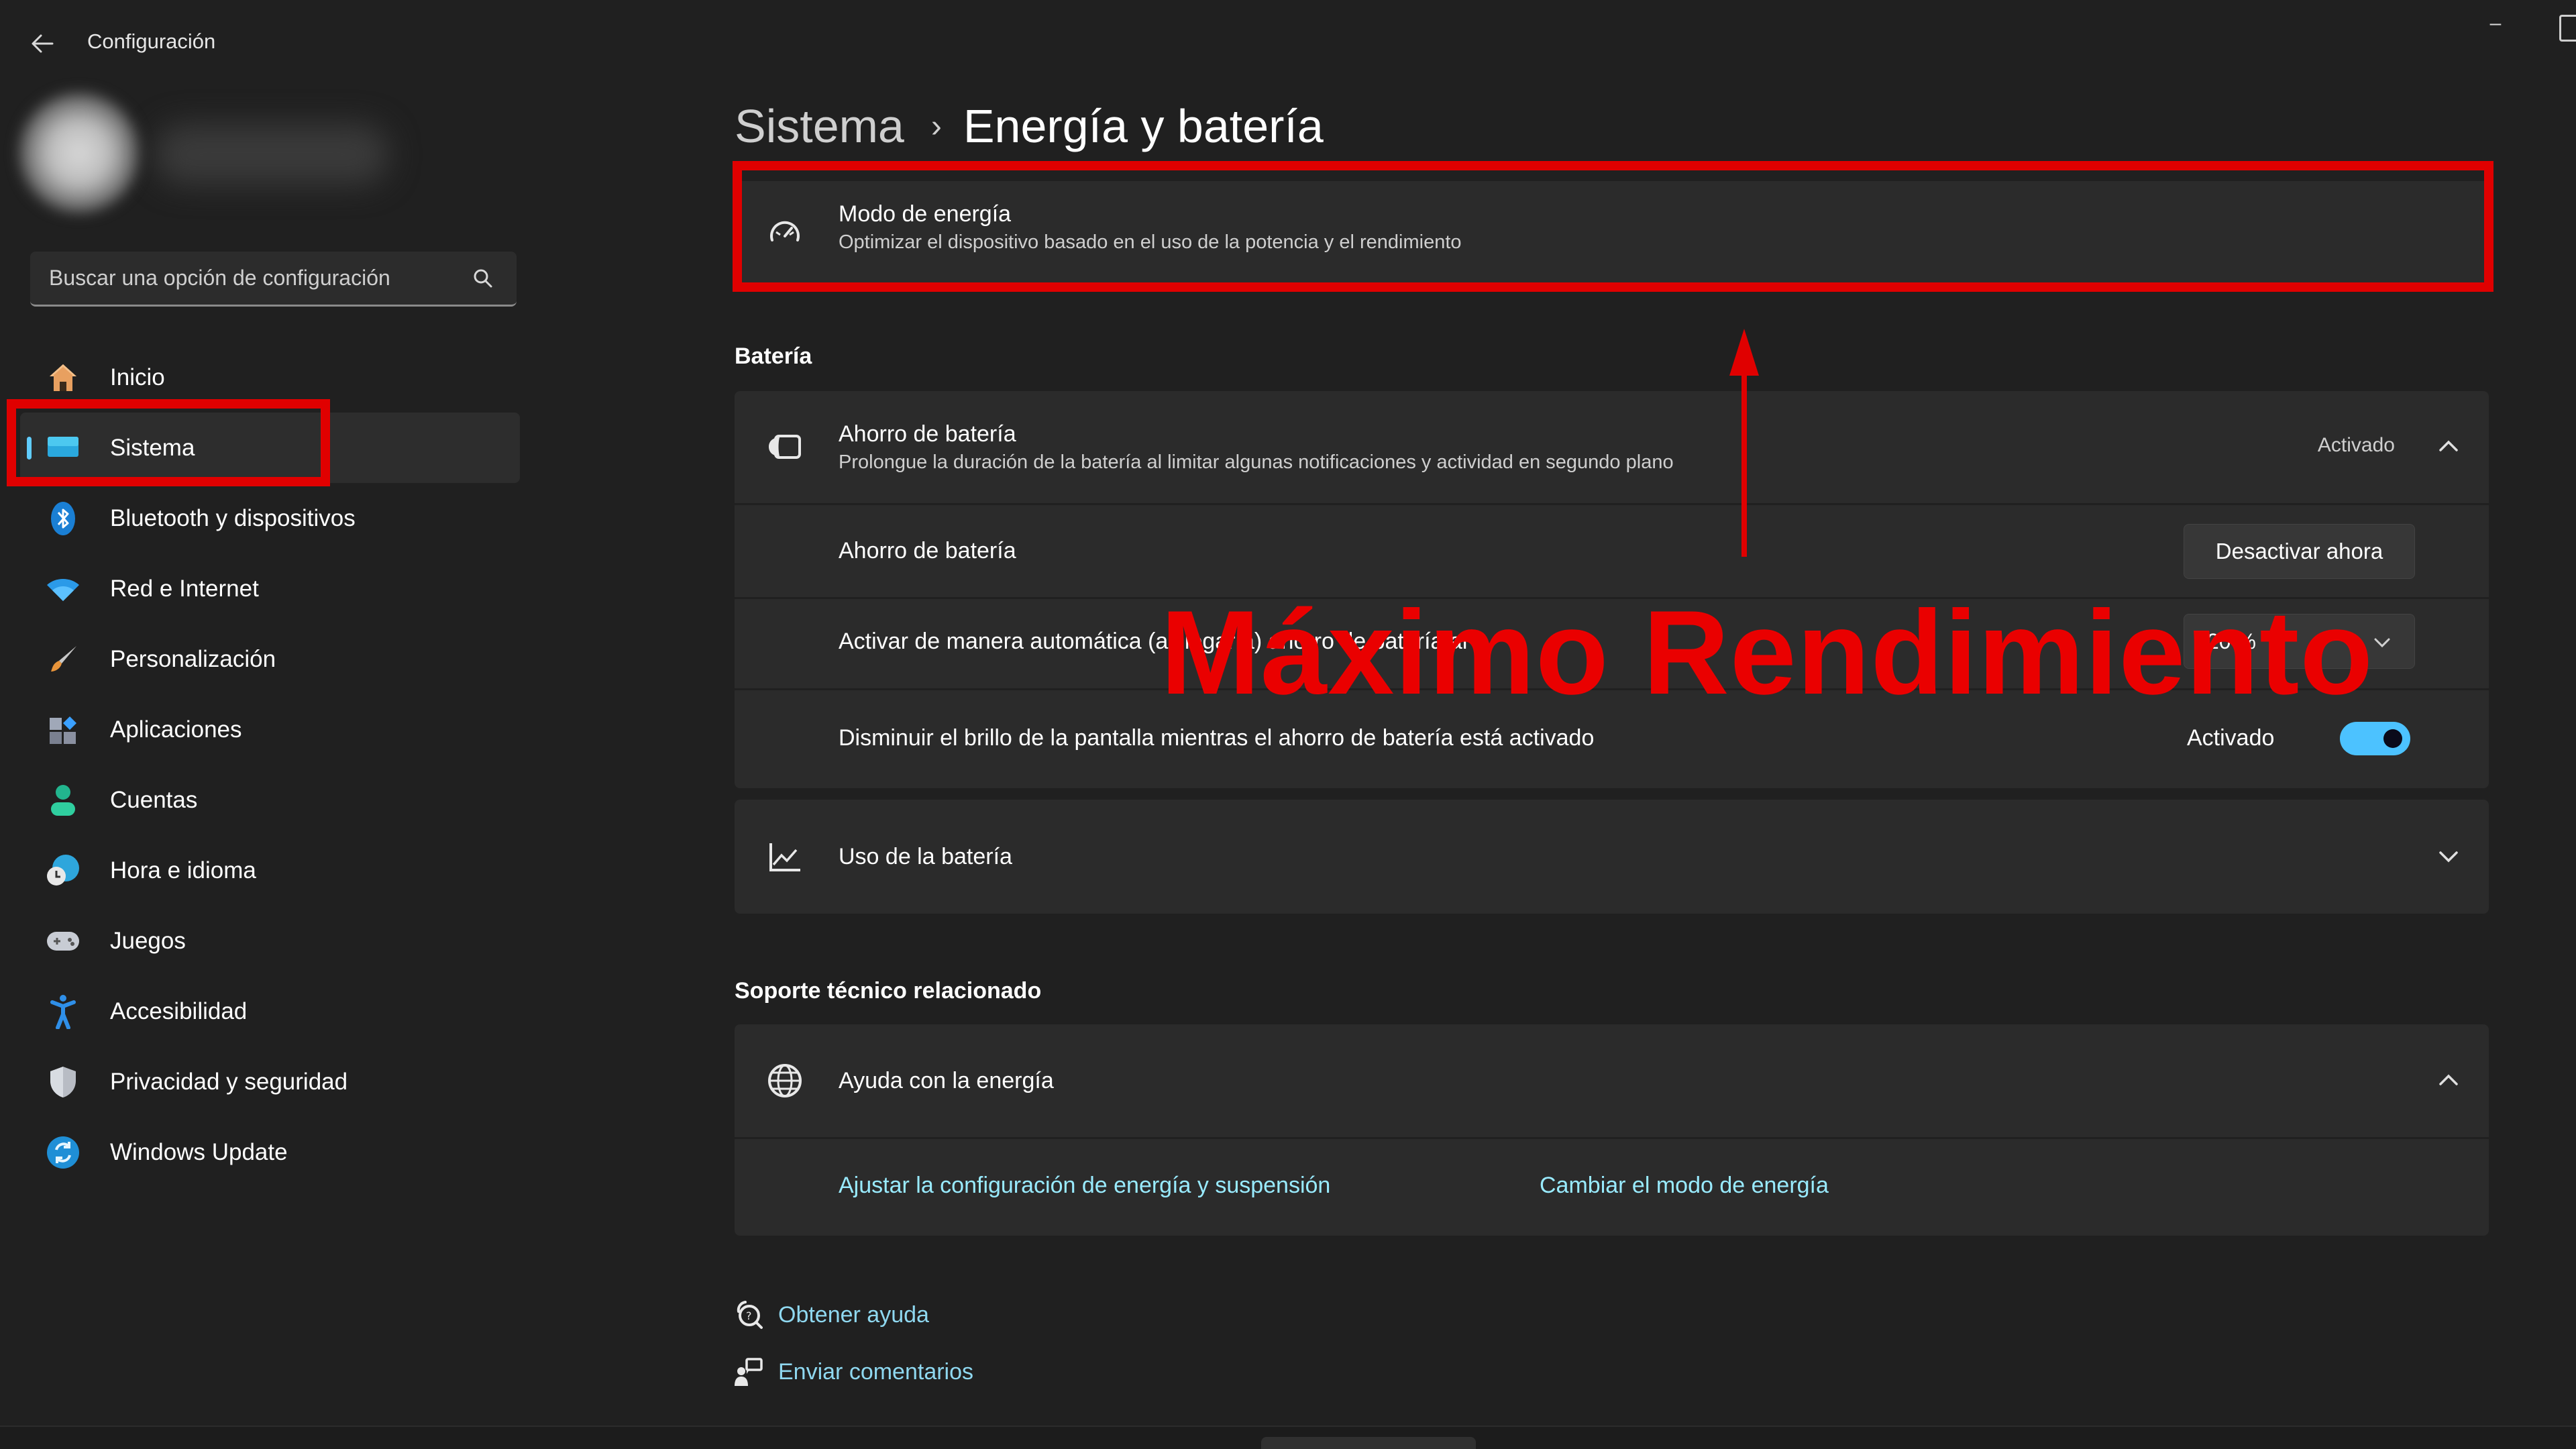 This screenshot has height=1449, width=2576. I want to click on breadcrumb: Sistema › Energía y batería, so click(1029, 126).